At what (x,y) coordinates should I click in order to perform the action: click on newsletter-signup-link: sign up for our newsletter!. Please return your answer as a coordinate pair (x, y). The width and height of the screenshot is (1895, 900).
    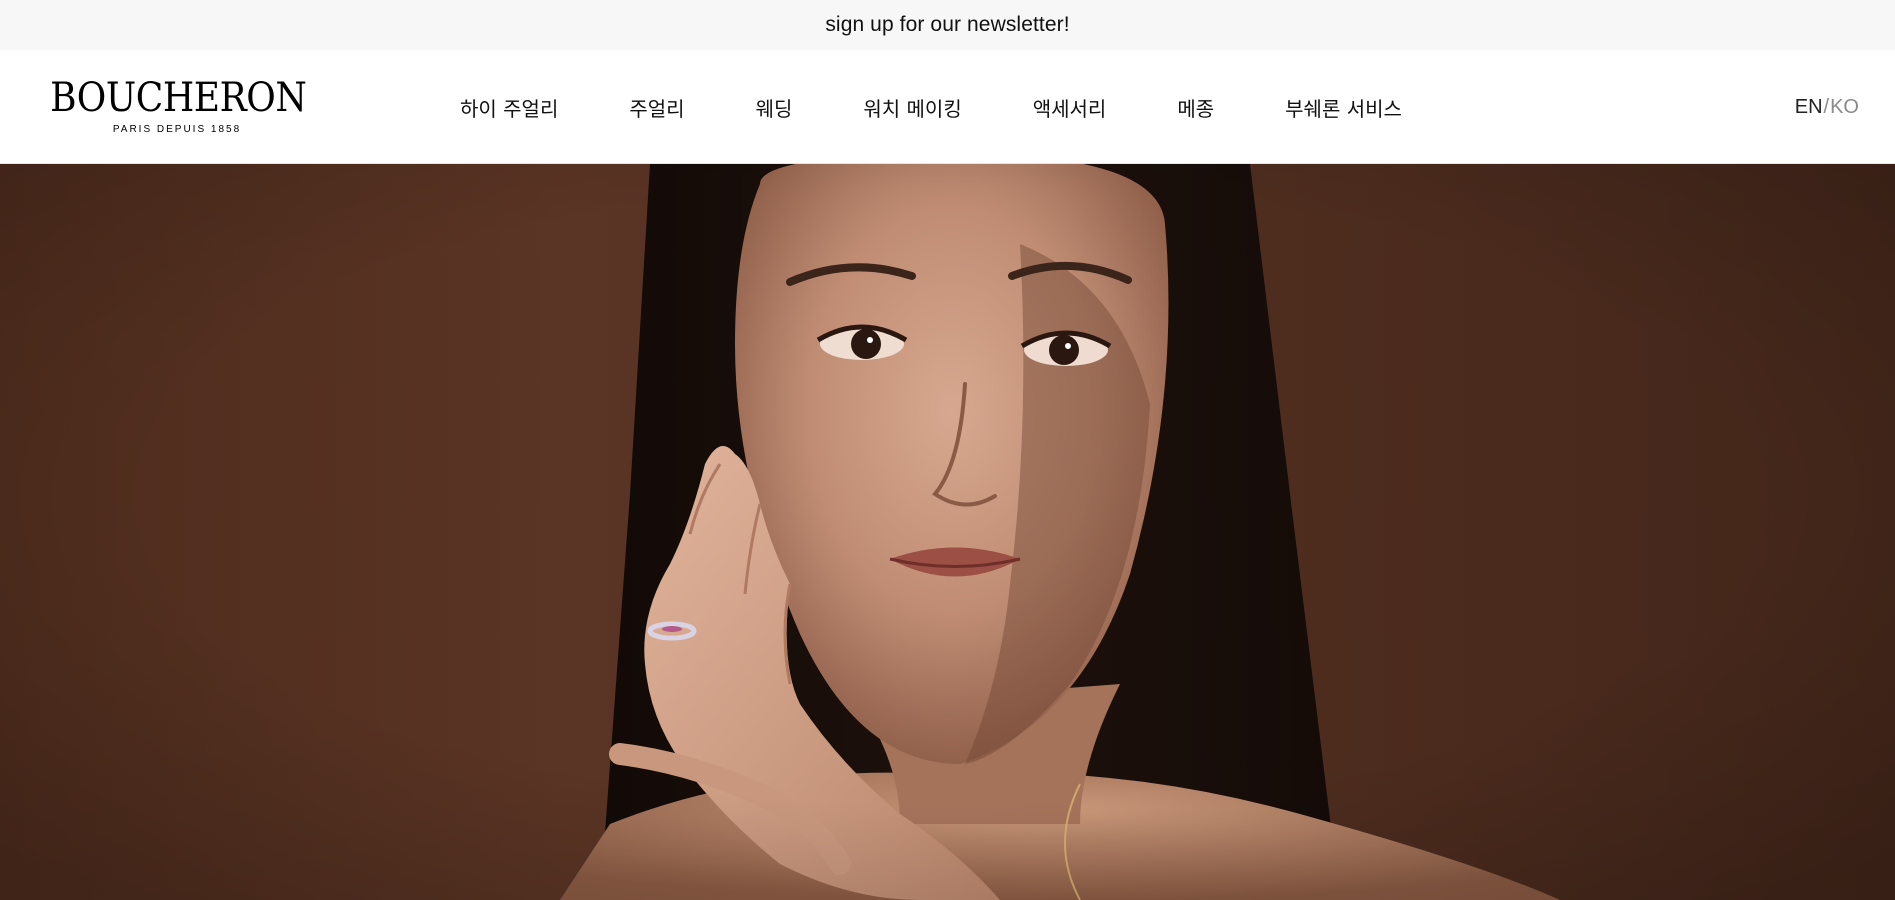
    Looking at the image, I should click on (947, 25).